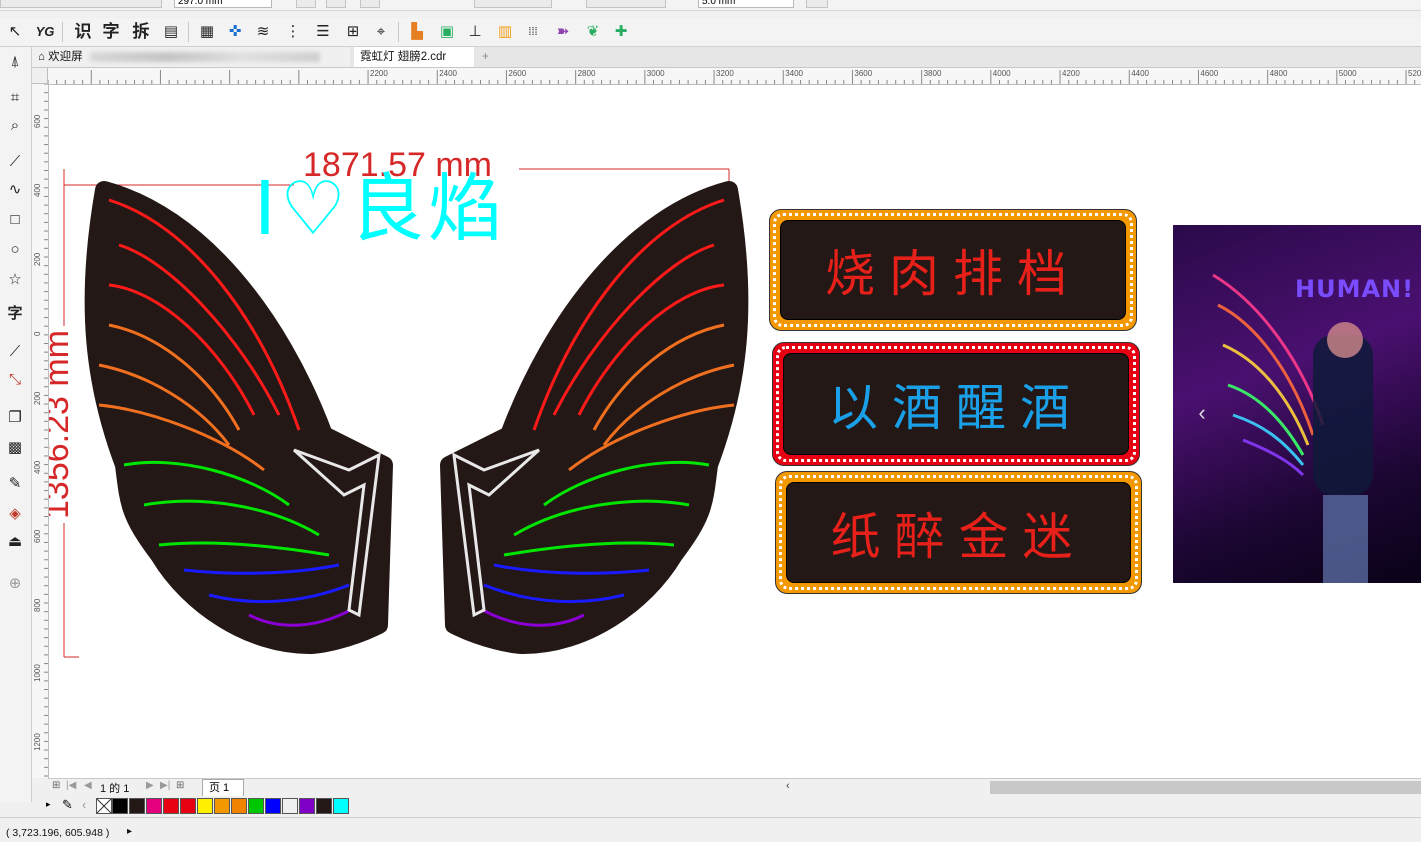 The image size is (1421, 842). What do you see at coordinates (1140, 73) in the screenshot?
I see `ruler-label: 4400` at bounding box center [1140, 73].